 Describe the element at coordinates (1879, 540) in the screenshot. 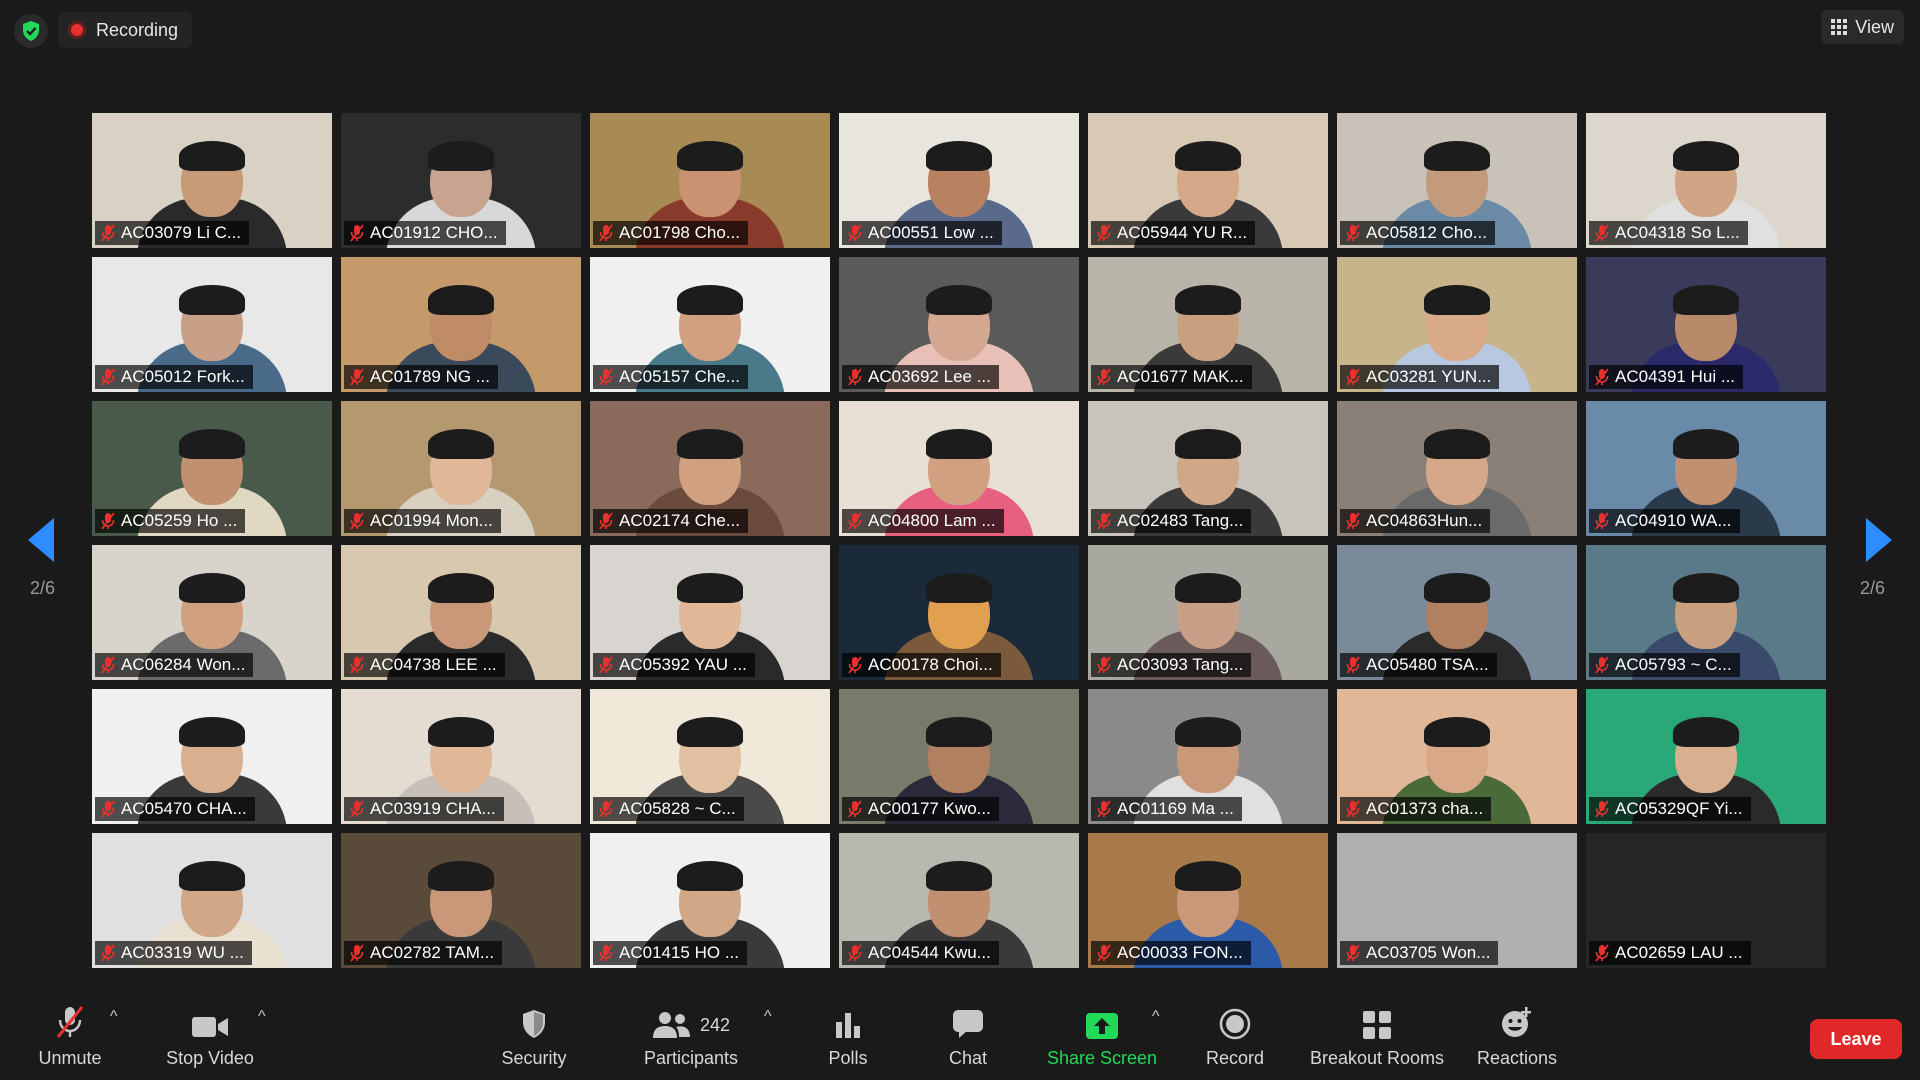

I see `next-page-arrow-icon` at that location.